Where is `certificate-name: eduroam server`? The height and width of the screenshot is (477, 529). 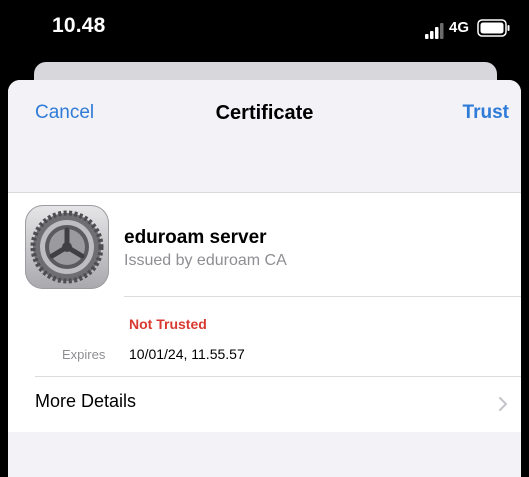 certificate-name: eduroam server is located at coordinates (195, 237).